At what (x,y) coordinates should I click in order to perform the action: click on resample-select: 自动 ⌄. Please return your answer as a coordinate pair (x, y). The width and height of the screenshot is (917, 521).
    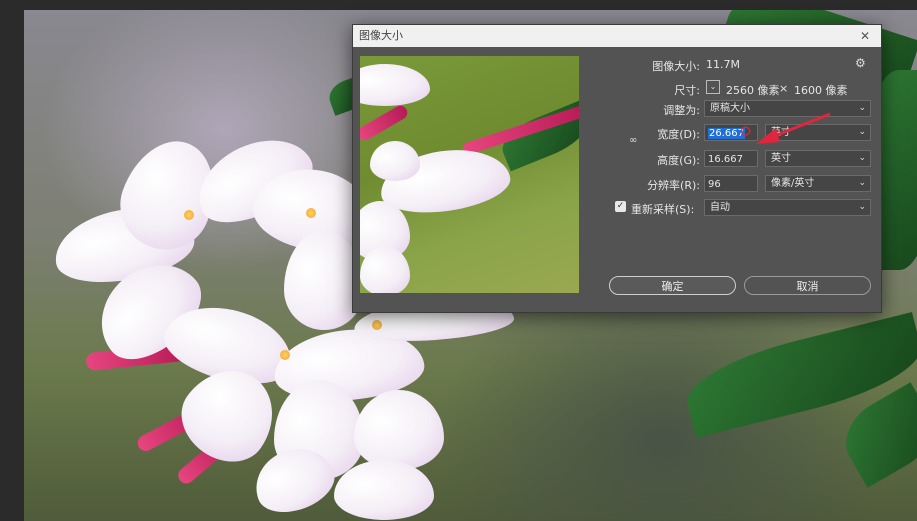
    Looking at the image, I should click on (787, 207).